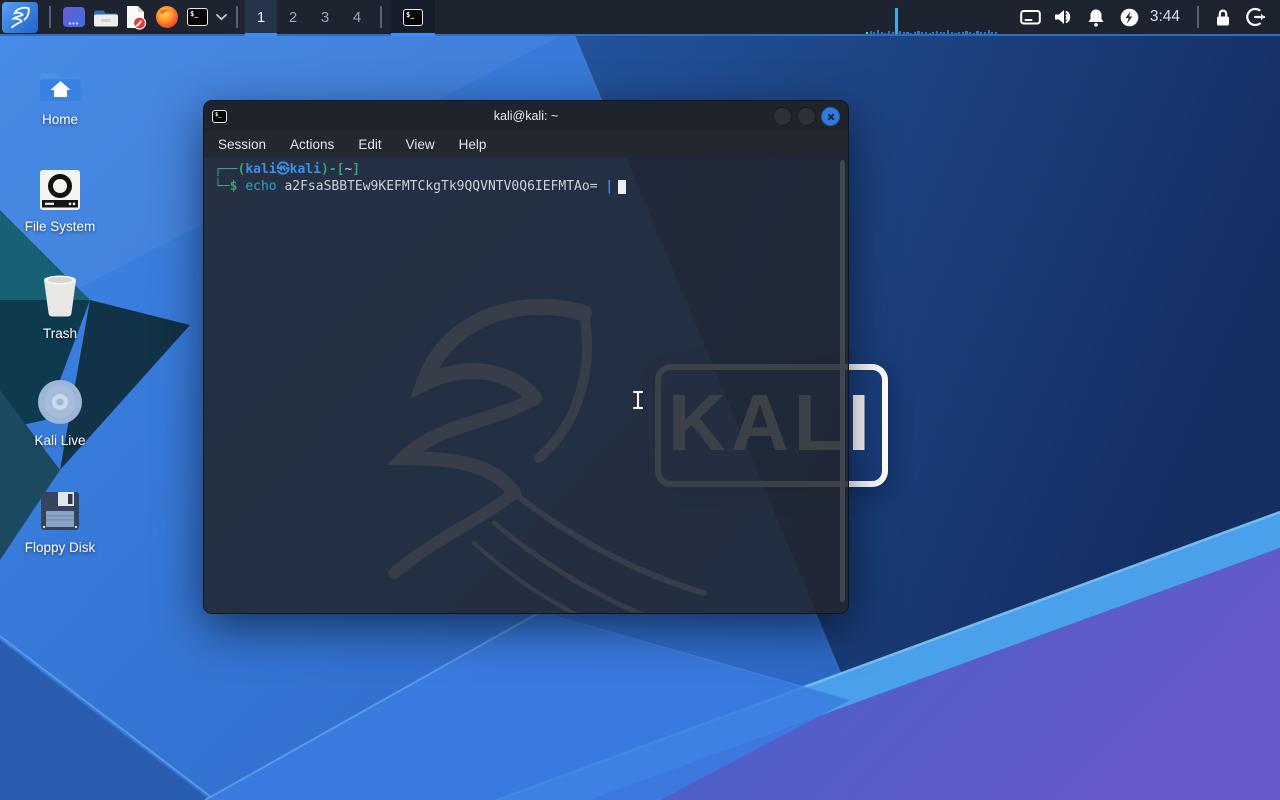 The width and height of the screenshot is (1280, 800). Describe the element at coordinates (325, 17) in the screenshot. I see `workspace-3: 3` at that location.